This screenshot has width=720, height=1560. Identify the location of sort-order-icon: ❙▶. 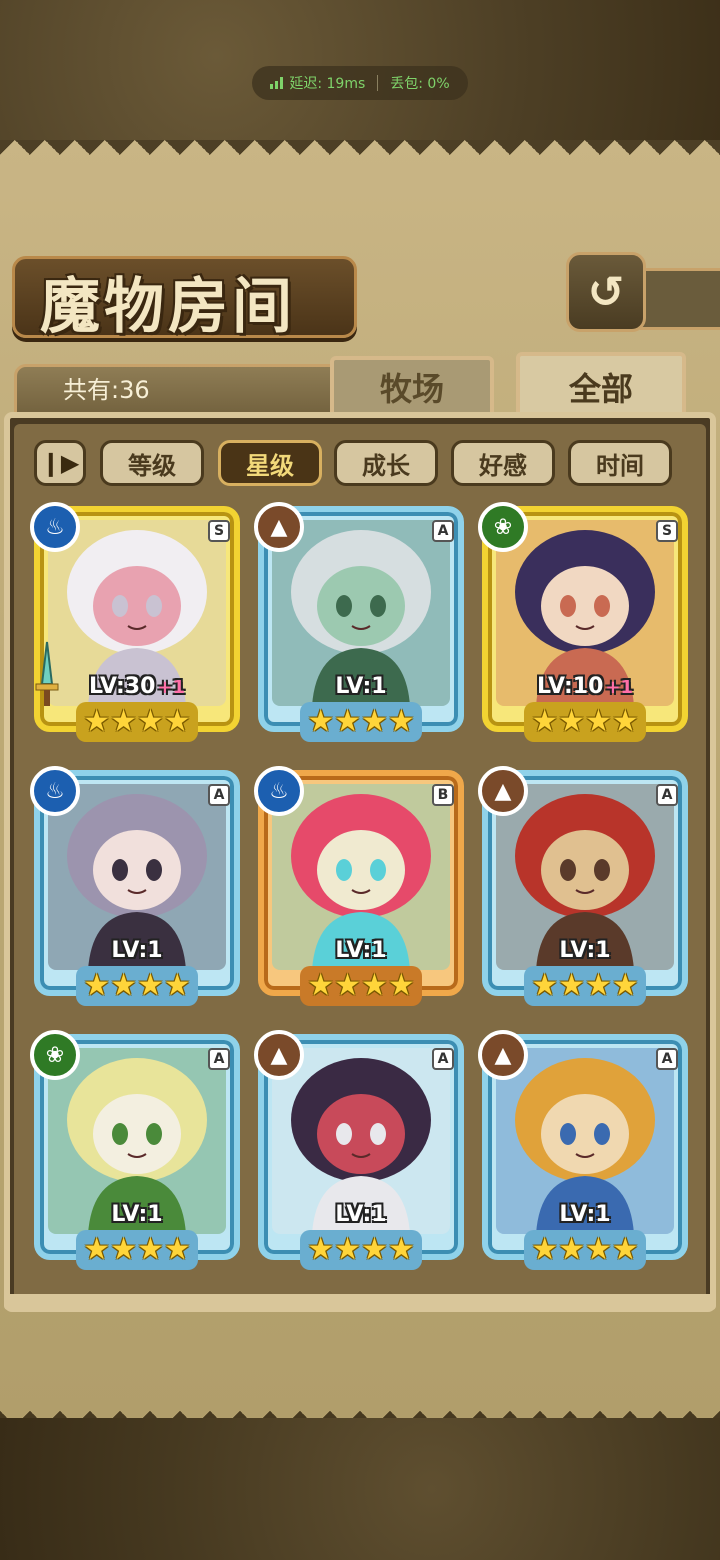
(60, 463).